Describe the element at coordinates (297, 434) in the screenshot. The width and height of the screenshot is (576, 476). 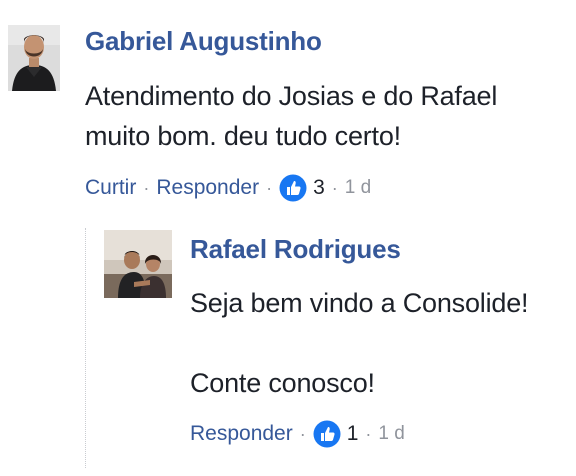
I see `reply-actions: Responder · 1 · 1 d` at that location.